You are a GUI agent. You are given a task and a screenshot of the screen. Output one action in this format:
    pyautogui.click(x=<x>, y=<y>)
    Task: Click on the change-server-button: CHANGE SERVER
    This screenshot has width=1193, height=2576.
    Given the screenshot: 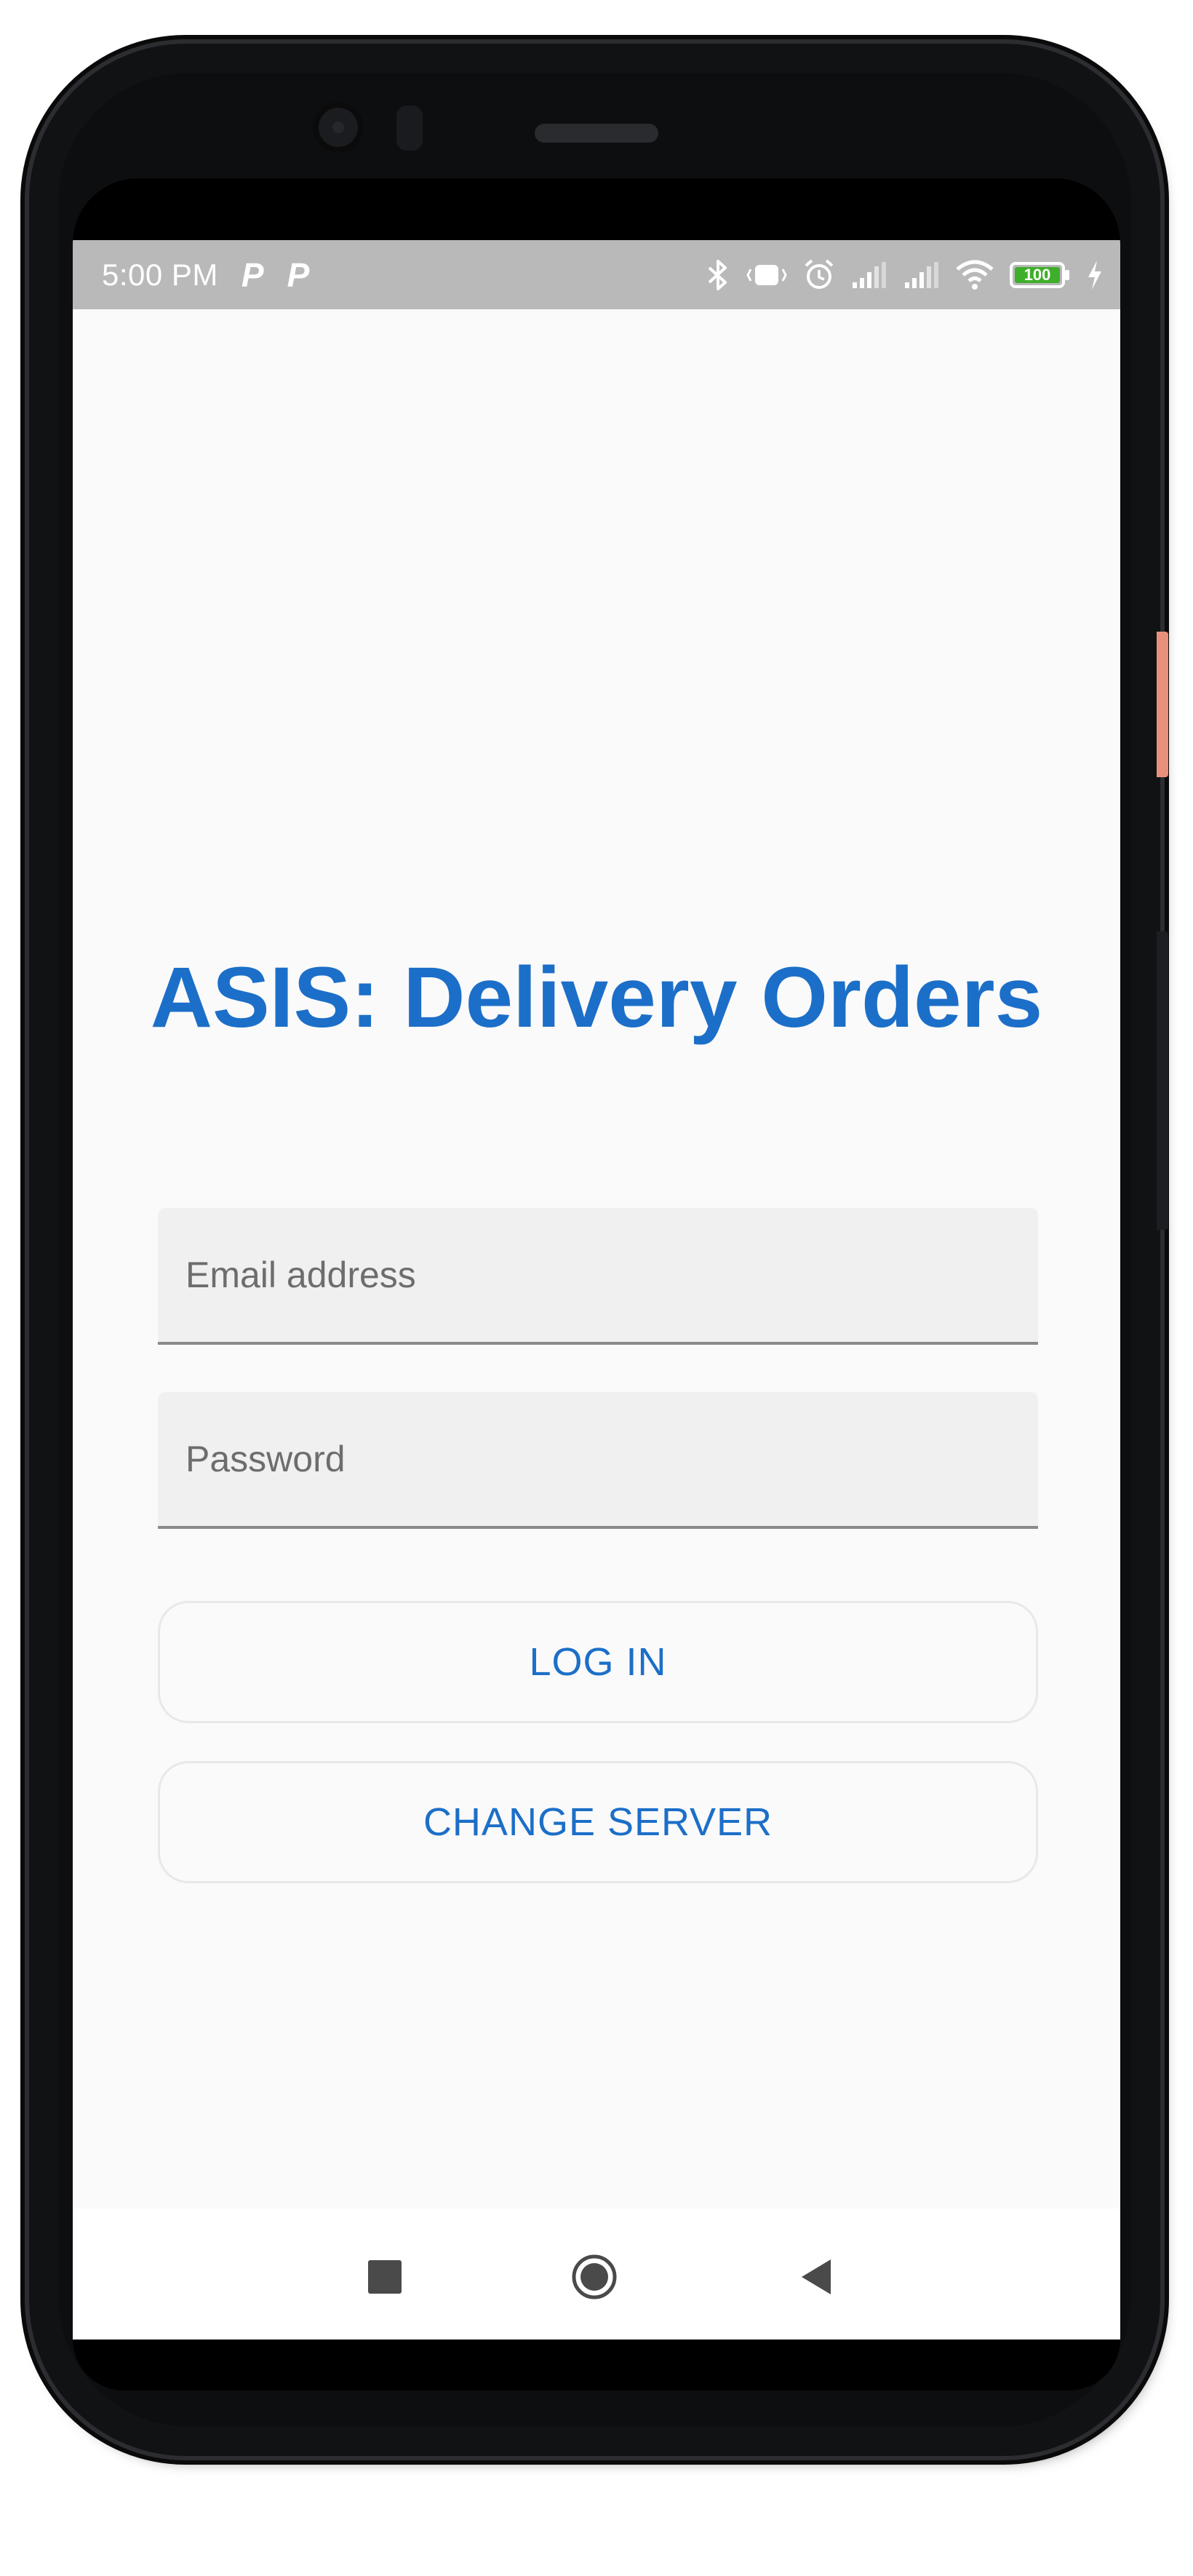 What is the action you would take?
    pyautogui.click(x=598, y=1822)
    